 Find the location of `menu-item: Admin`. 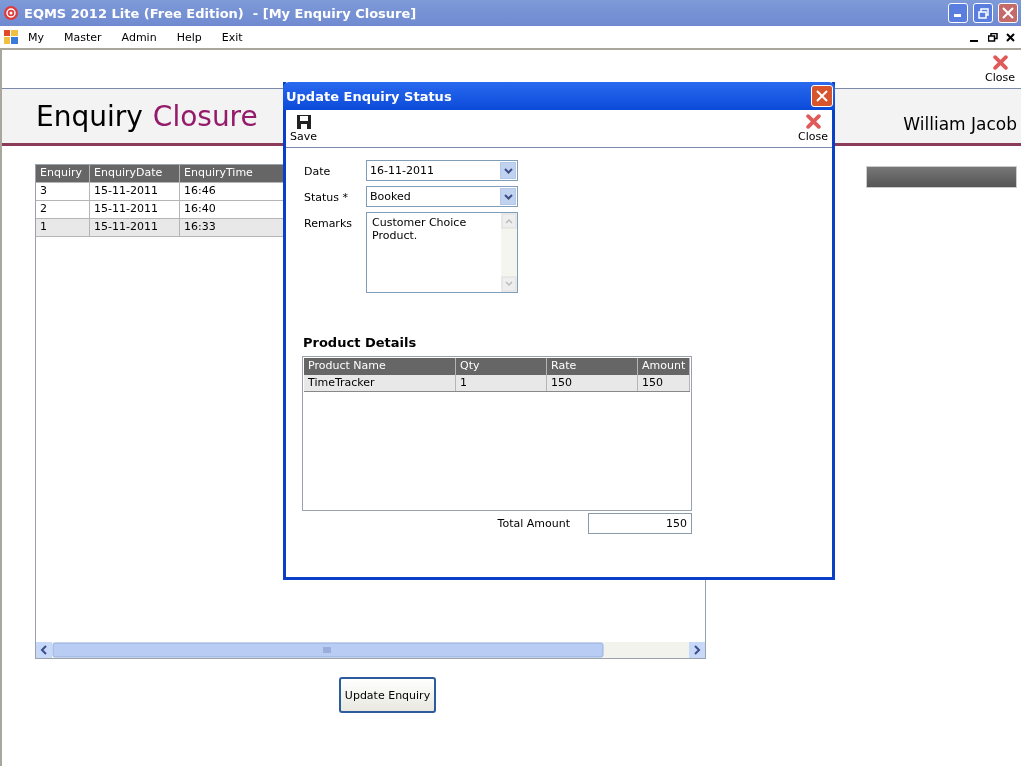

menu-item: Admin is located at coordinates (139, 37).